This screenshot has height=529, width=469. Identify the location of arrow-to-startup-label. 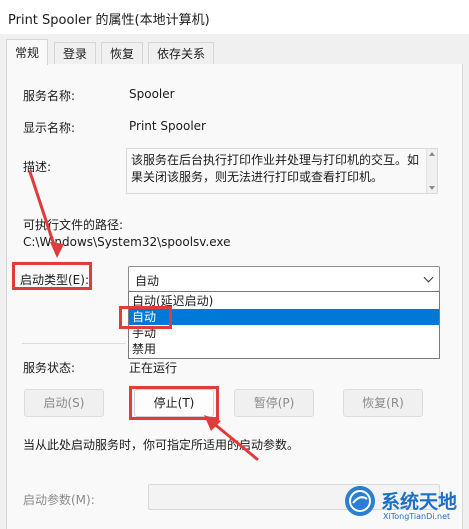
(43, 213).